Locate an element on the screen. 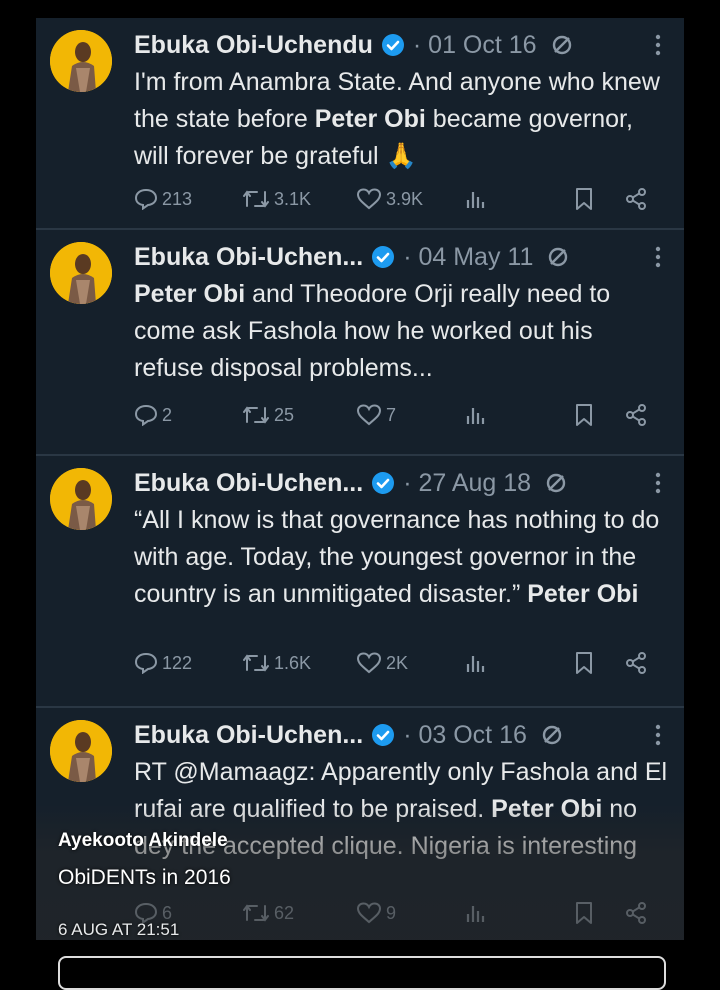 The image size is (720, 990). like-button: 7 is located at coordinates (376, 415).